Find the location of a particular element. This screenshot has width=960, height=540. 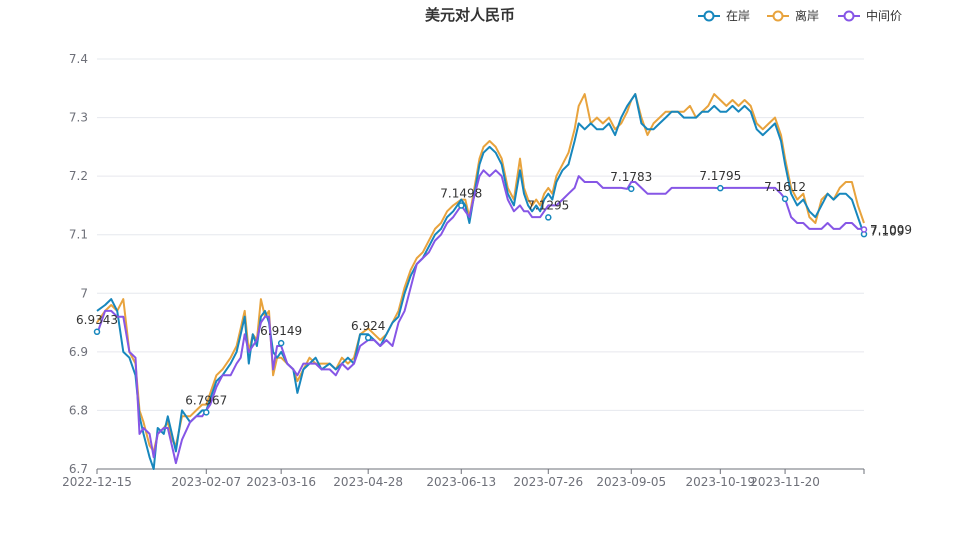

x-tick-label: 2023-09-05 is located at coordinates (631, 482).